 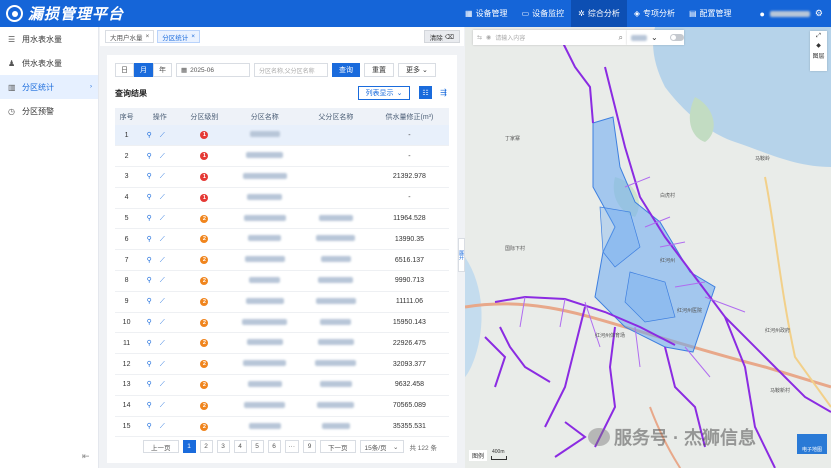 What do you see at coordinates (282, 177) in the screenshot?
I see `table-row: 3 ⚲⟋ 1 21392.978` at bounding box center [282, 177].